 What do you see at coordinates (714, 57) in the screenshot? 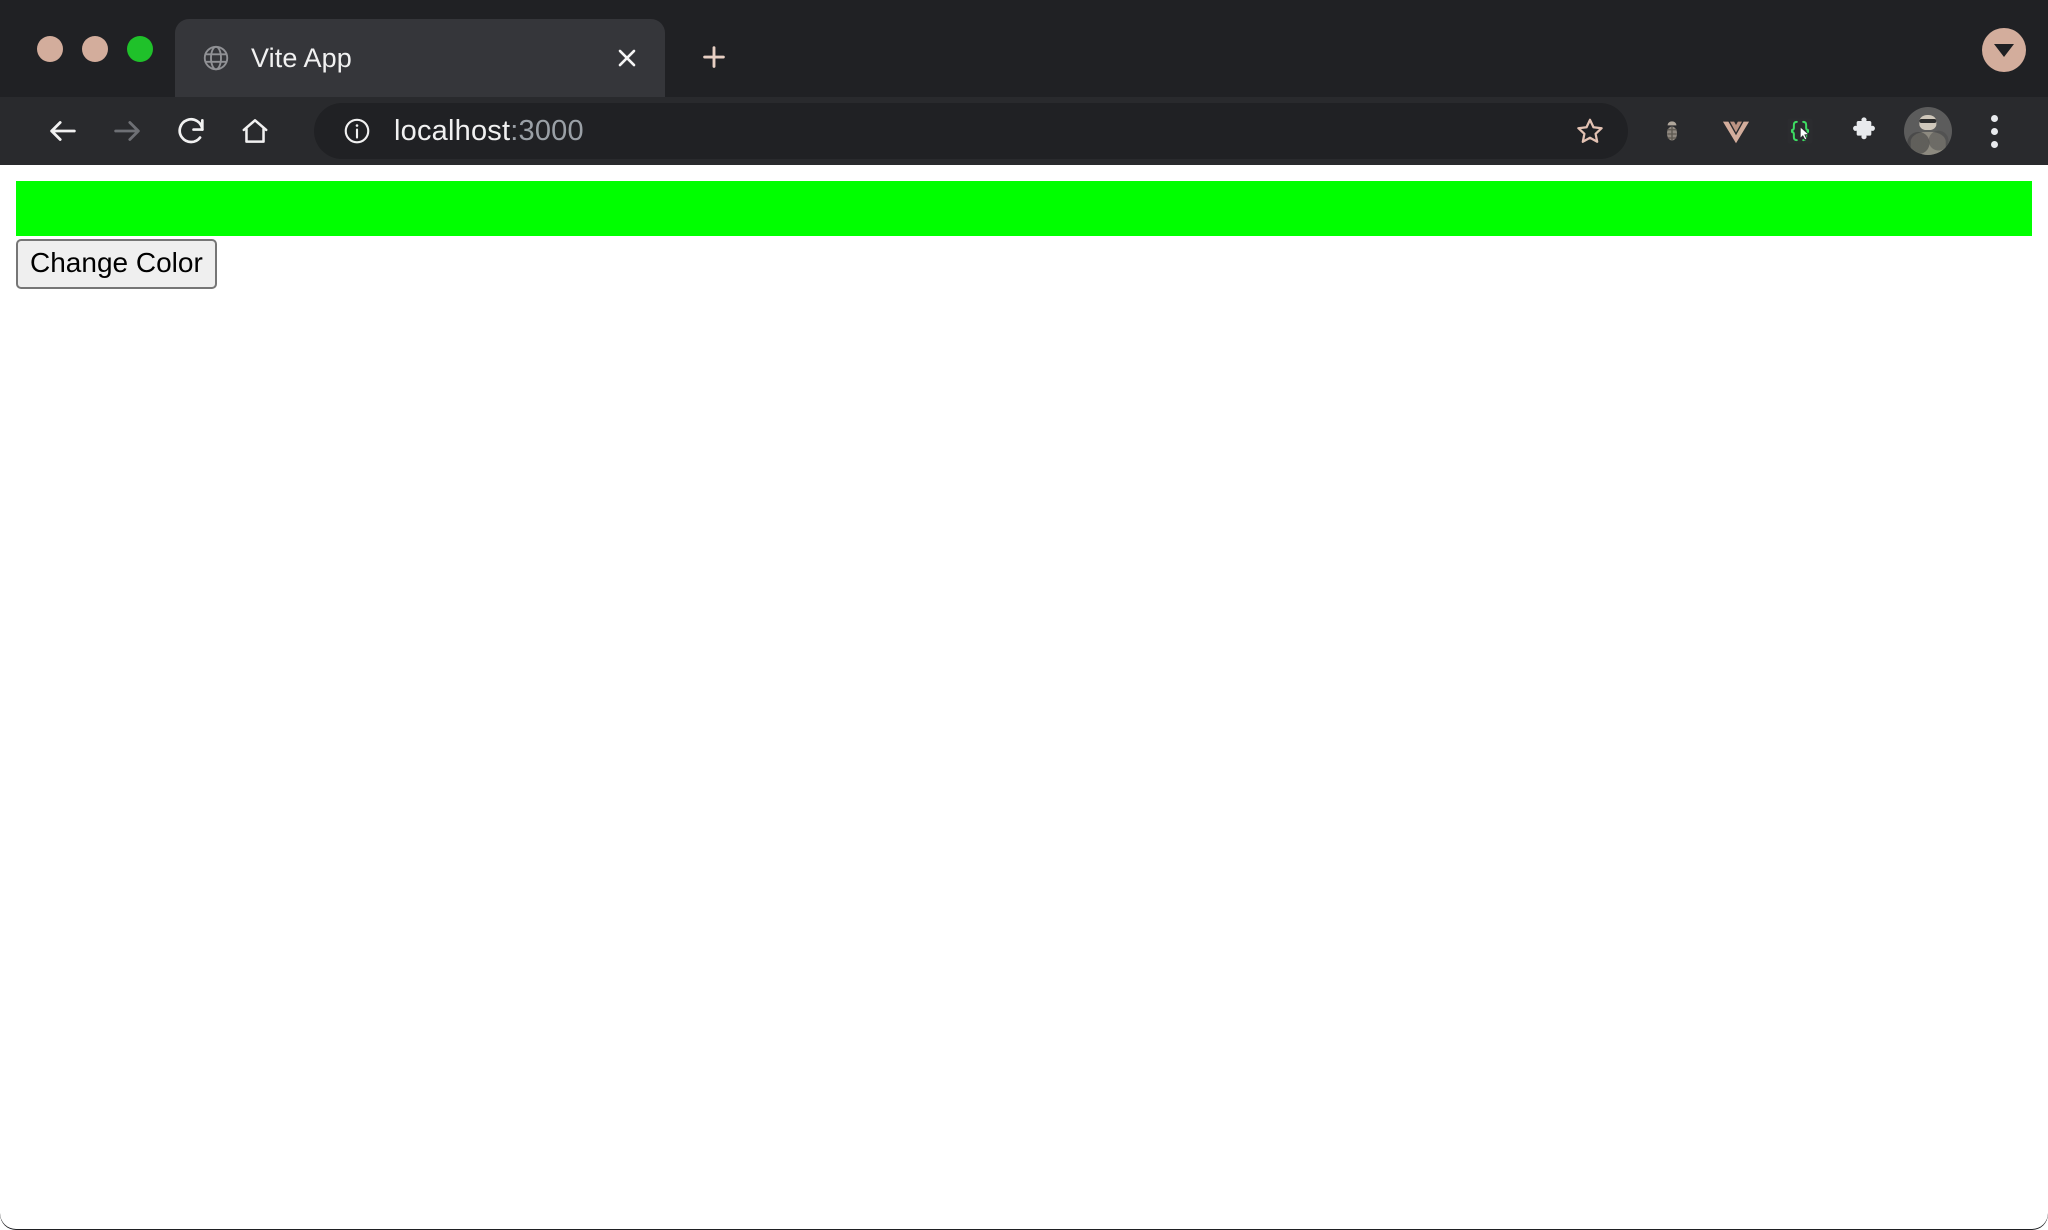
I see `new-tab-button` at bounding box center [714, 57].